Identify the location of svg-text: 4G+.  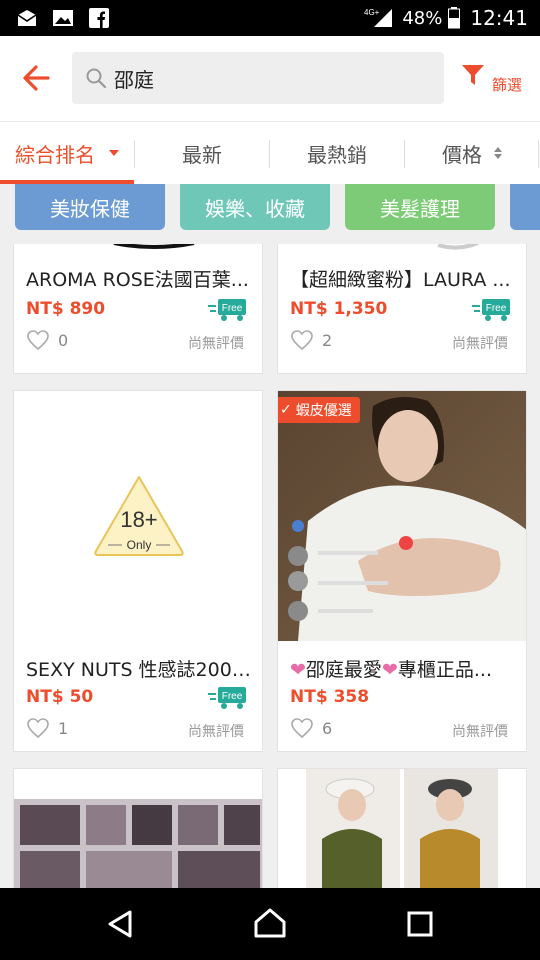
(372, 12).